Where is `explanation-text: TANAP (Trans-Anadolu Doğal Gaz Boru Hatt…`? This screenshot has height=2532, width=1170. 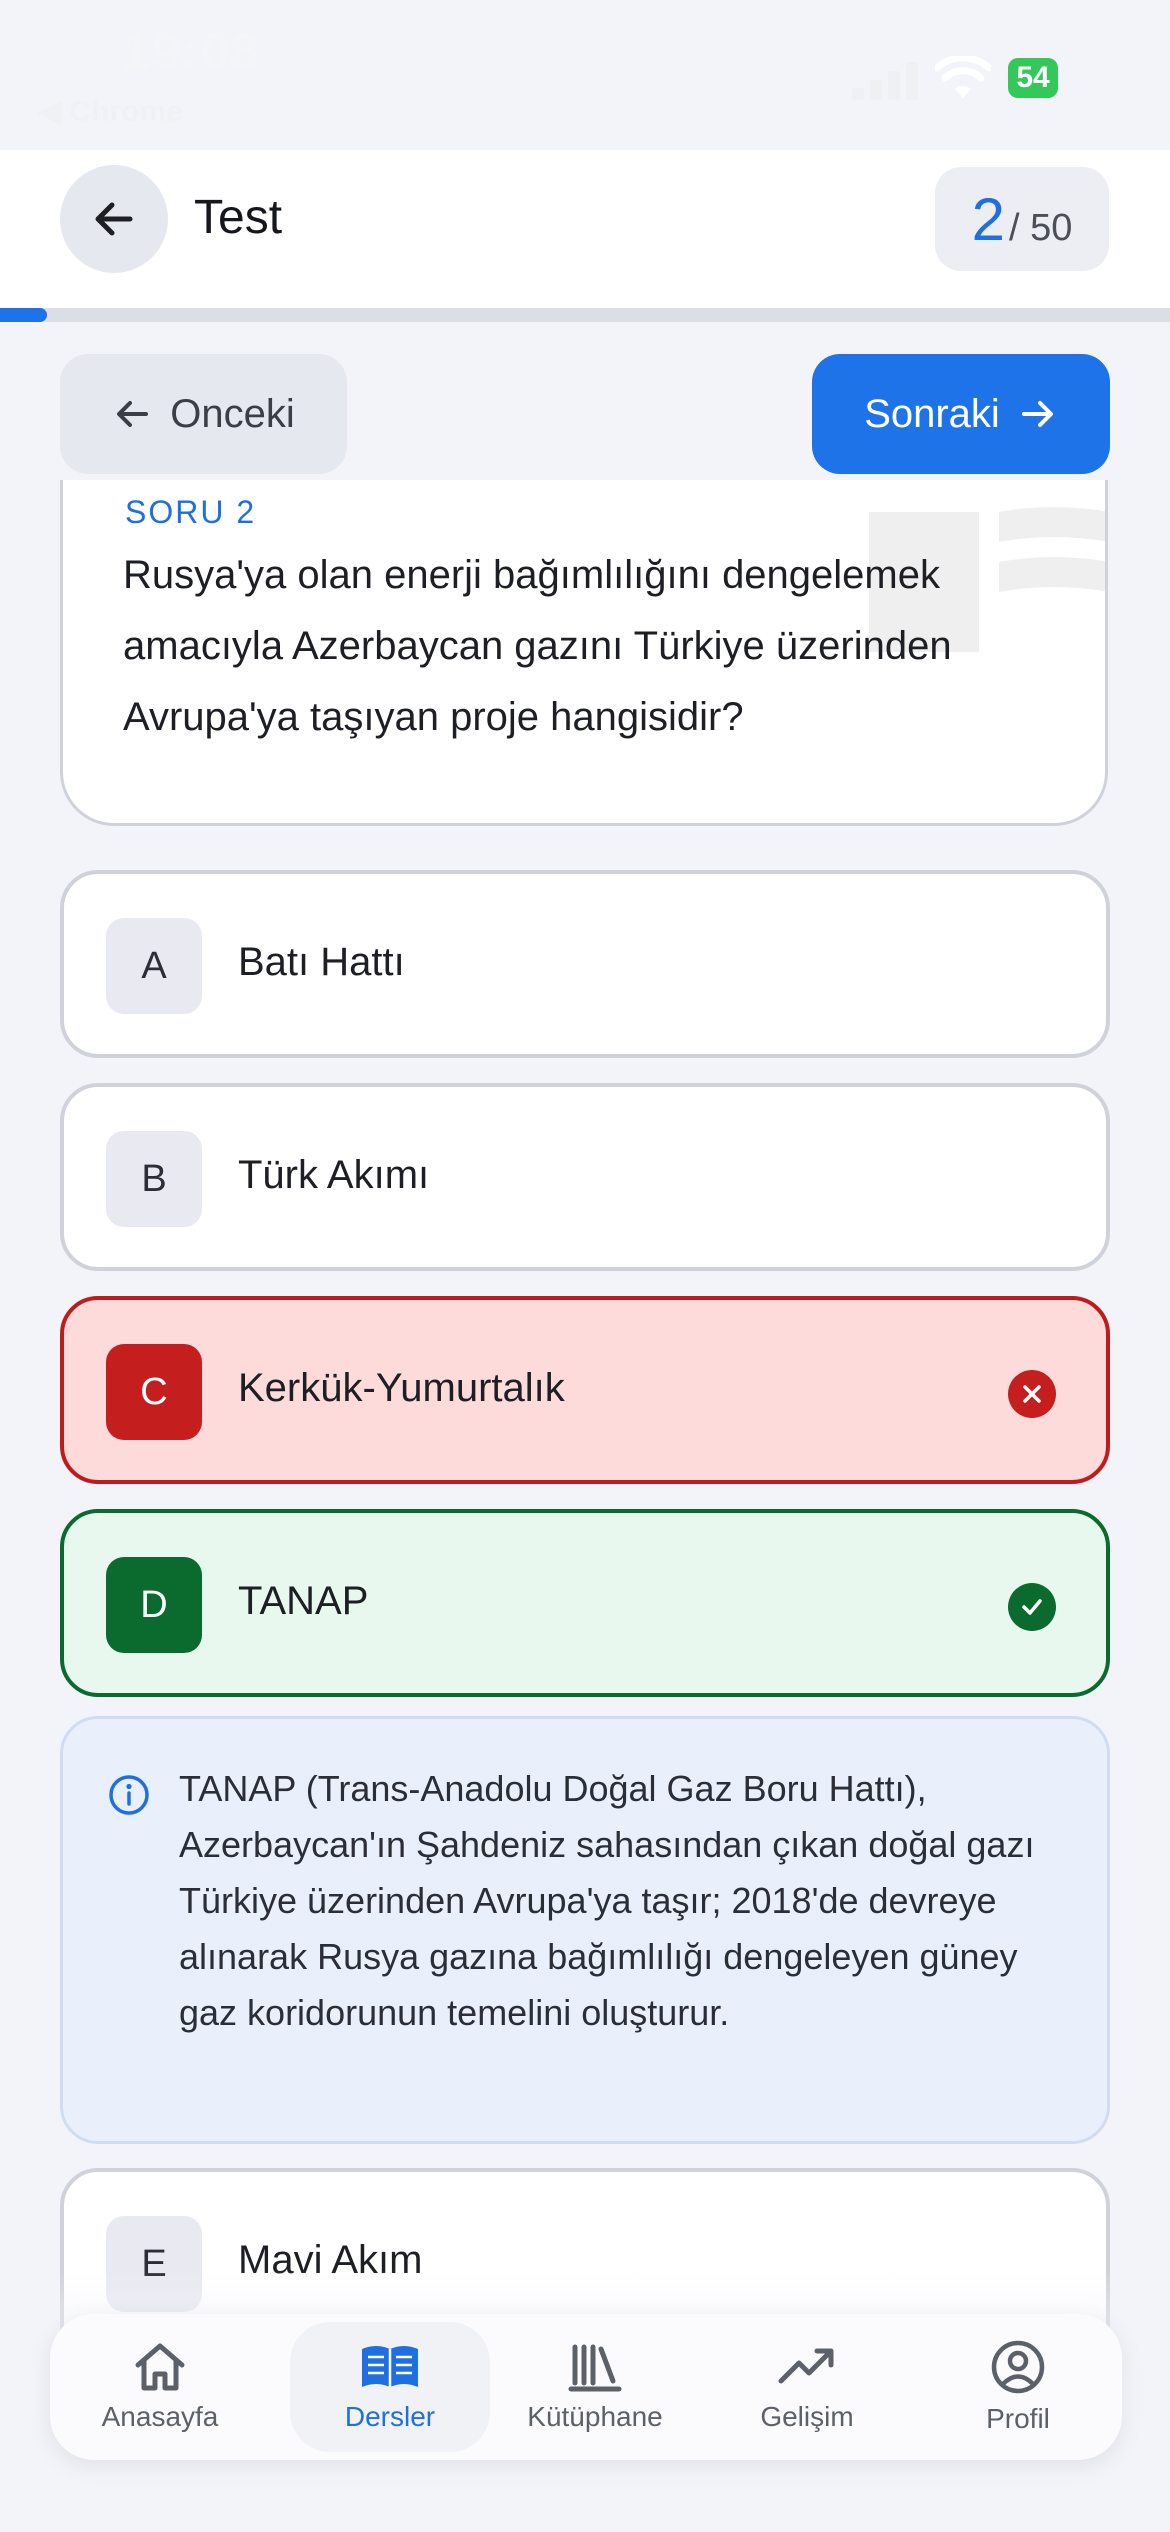 explanation-text: TANAP (Trans-Anadolu Doğal Gaz Boru Hatt… is located at coordinates (607, 1900).